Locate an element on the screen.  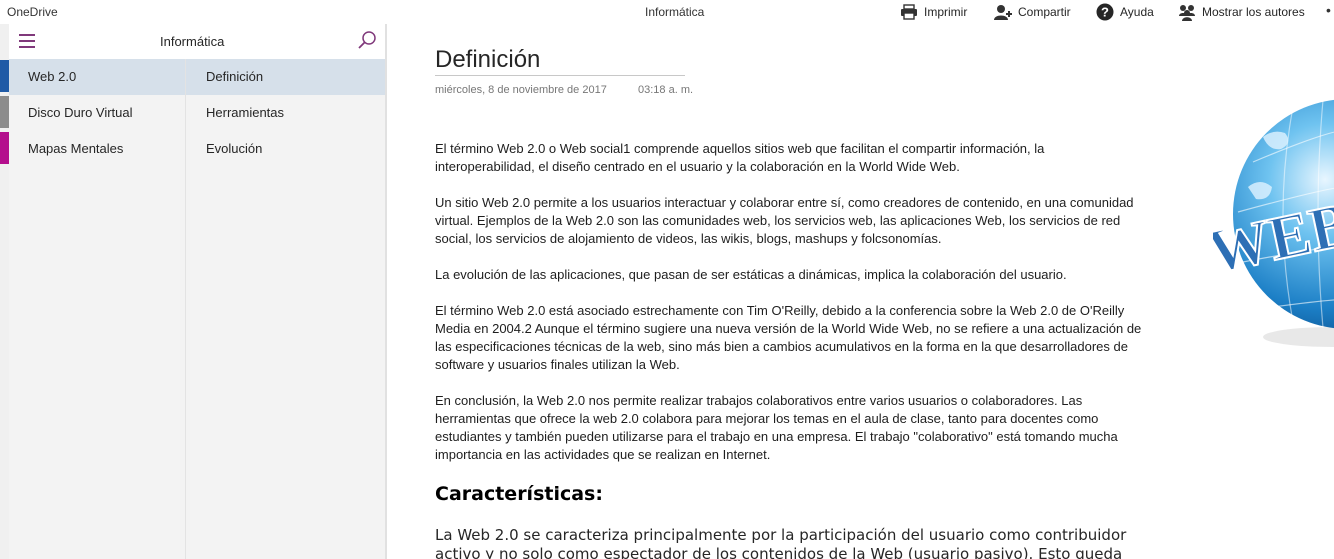
page-item-herramientas: Herramientas is located at coordinates (285, 113).